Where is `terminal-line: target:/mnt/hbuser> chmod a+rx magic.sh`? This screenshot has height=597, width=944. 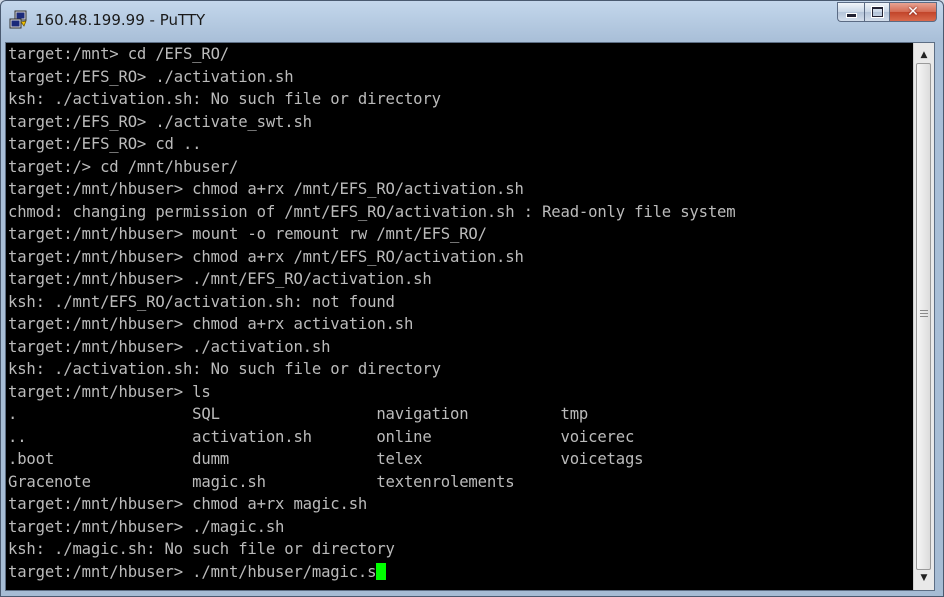
terminal-line: target:/mnt/hbuser> chmod a+rx magic.sh is located at coordinates (188, 504).